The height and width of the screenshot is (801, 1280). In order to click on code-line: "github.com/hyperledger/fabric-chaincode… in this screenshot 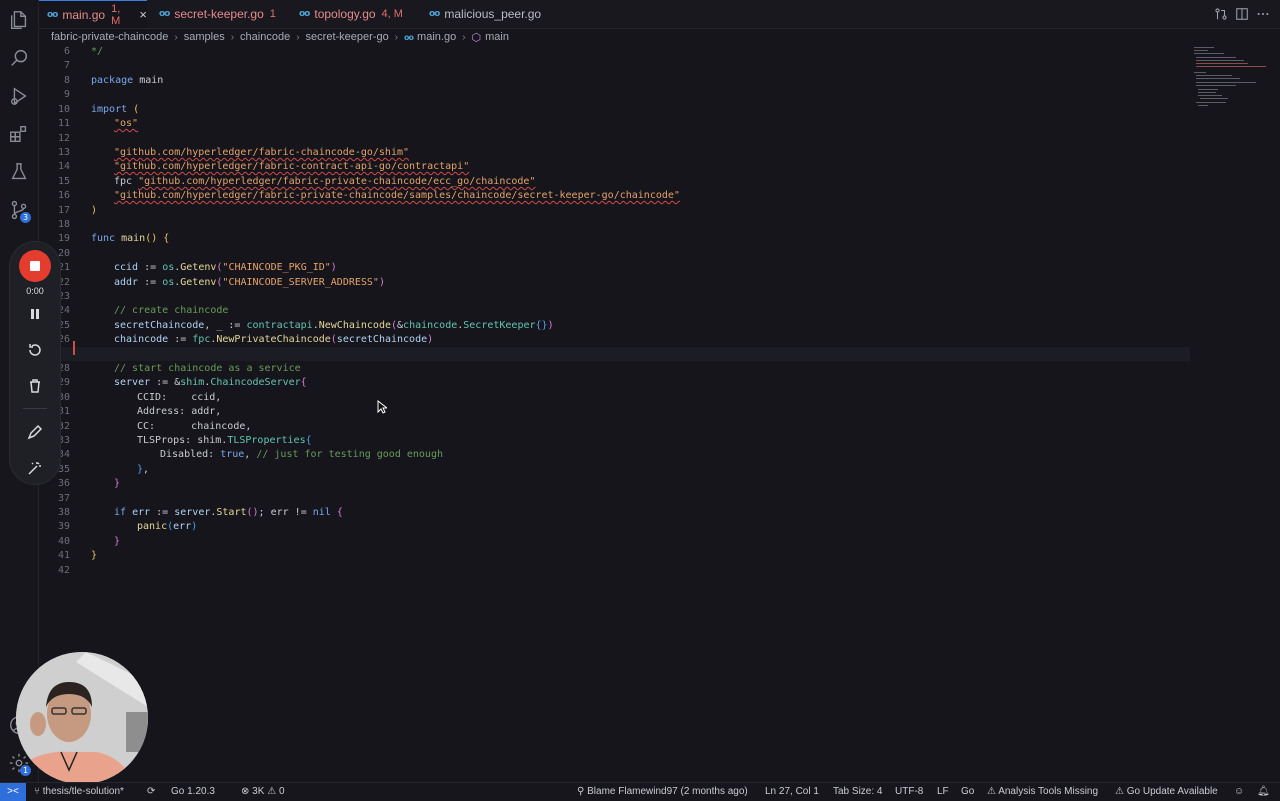, I will do `click(615, 153)`.